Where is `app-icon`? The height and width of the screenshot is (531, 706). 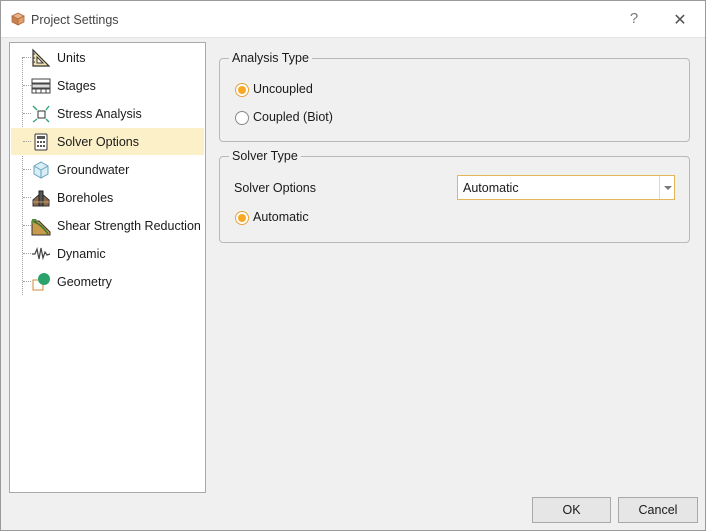
app-icon is located at coordinates (18, 19).